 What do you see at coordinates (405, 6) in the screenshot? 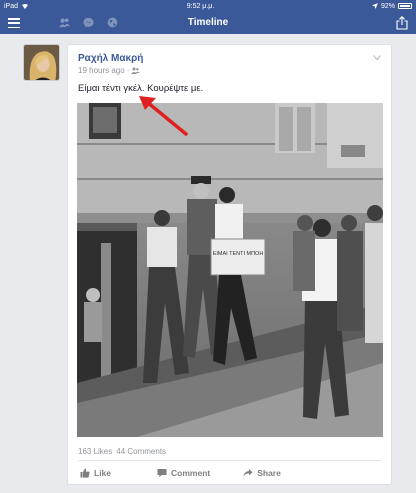
I see `battery-icon` at bounding box center [405, 6].